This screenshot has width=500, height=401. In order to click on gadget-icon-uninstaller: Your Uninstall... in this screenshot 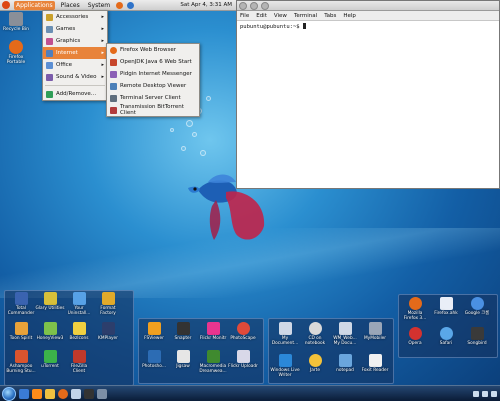, I will do `click(79, 304)`.